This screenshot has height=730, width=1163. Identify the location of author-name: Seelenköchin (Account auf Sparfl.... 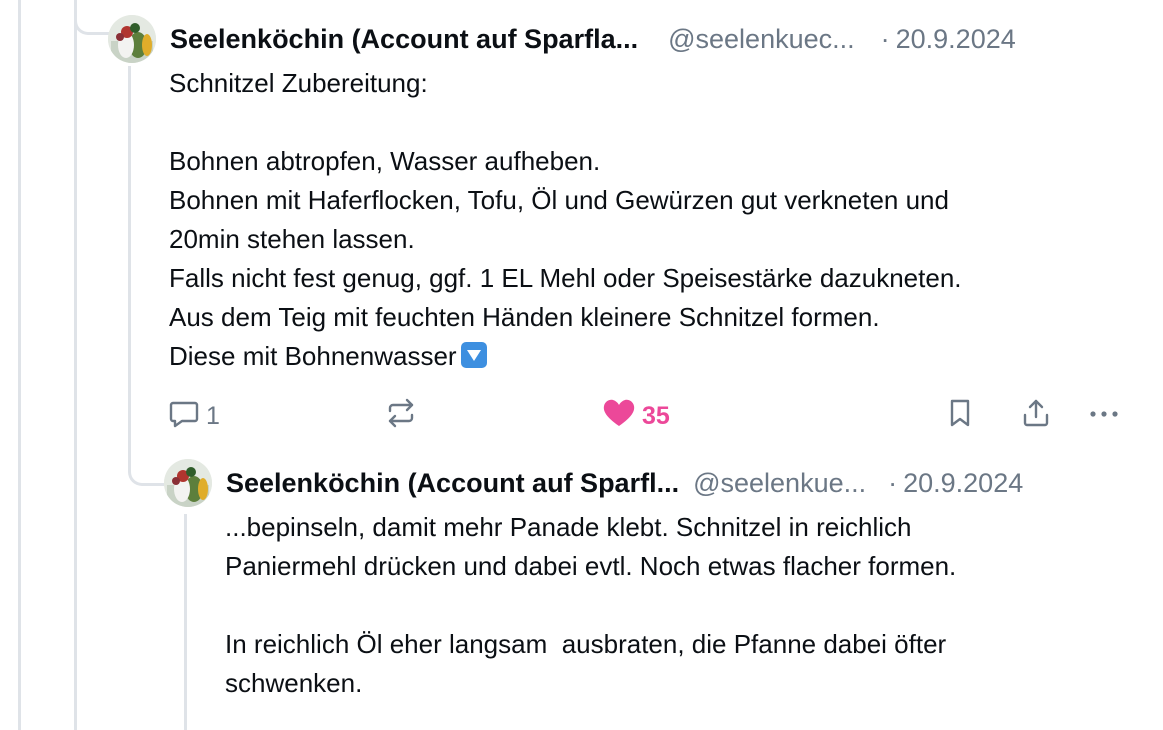
(452, 483).